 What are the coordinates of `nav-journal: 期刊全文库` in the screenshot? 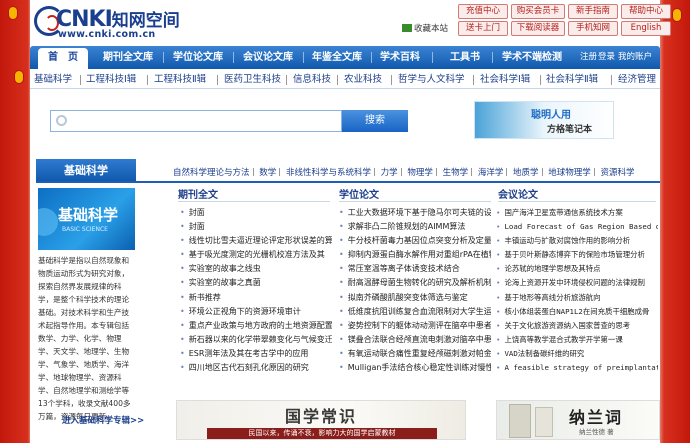 It's located at (128, 57).